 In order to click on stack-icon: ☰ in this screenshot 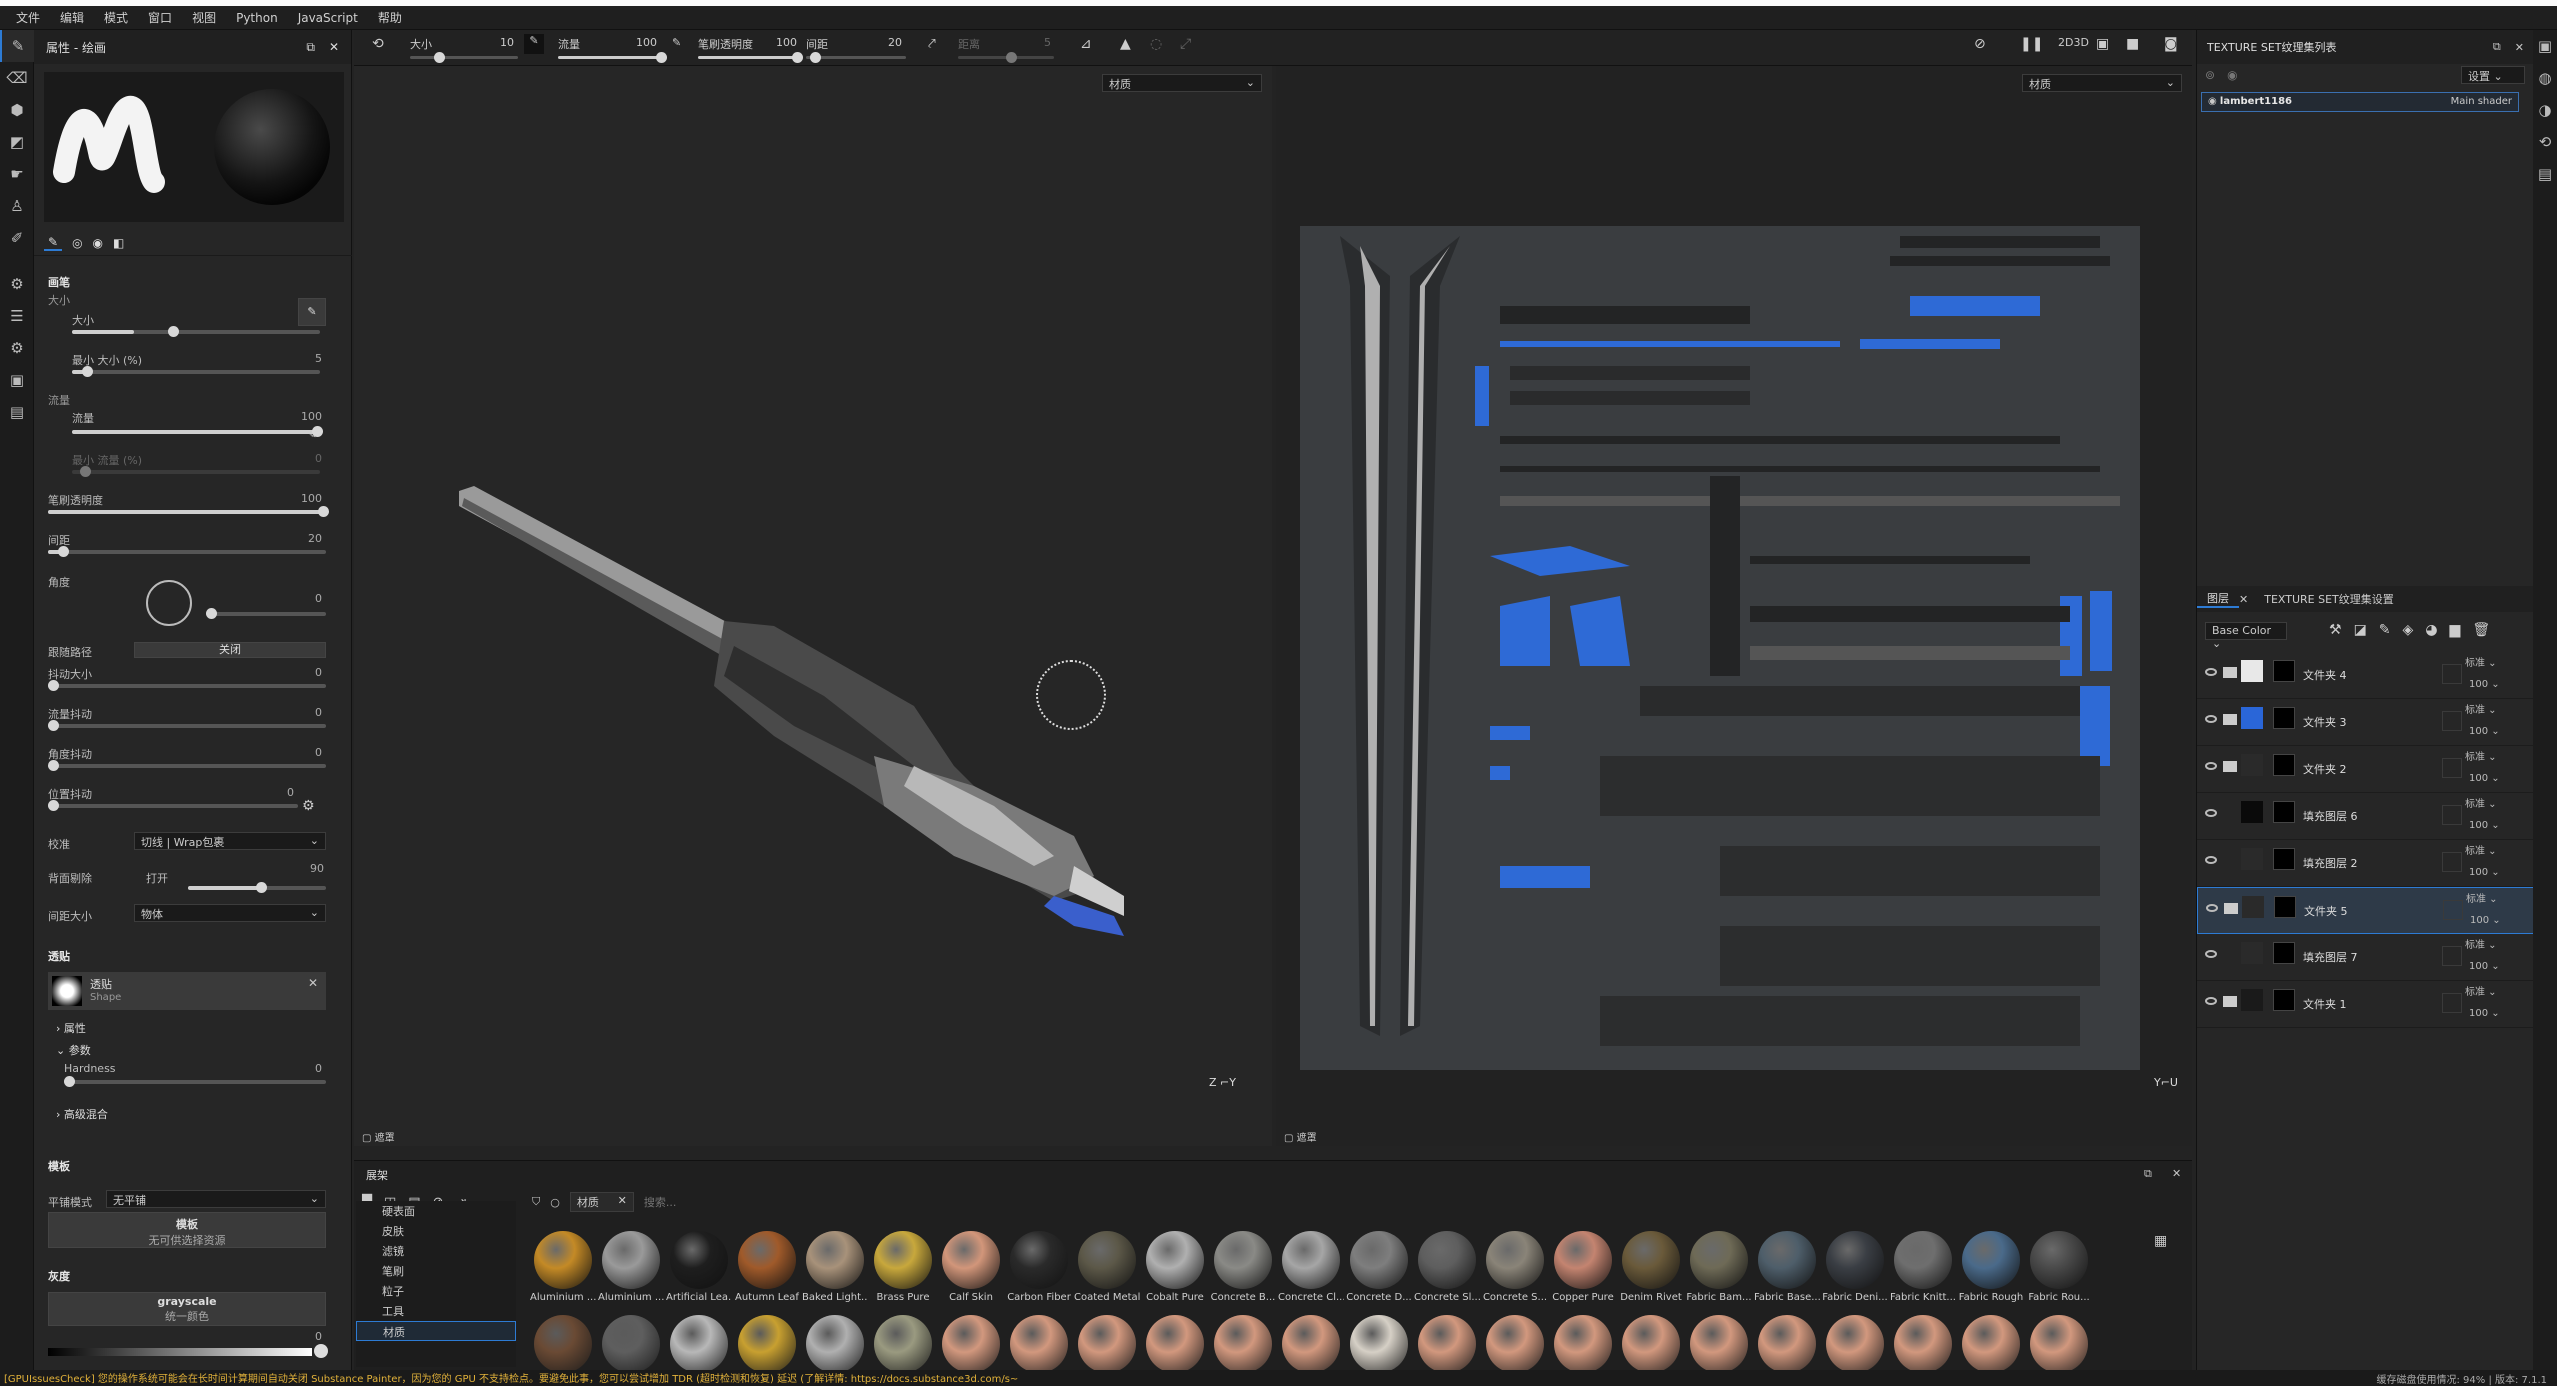, I will do `click(17, 316)`.